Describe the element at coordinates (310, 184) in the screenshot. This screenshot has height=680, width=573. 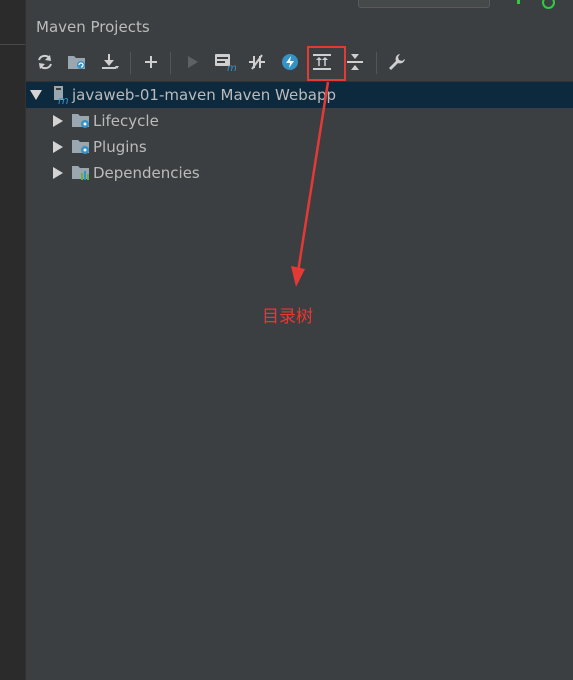
I see `annotation-arrow` at that location.